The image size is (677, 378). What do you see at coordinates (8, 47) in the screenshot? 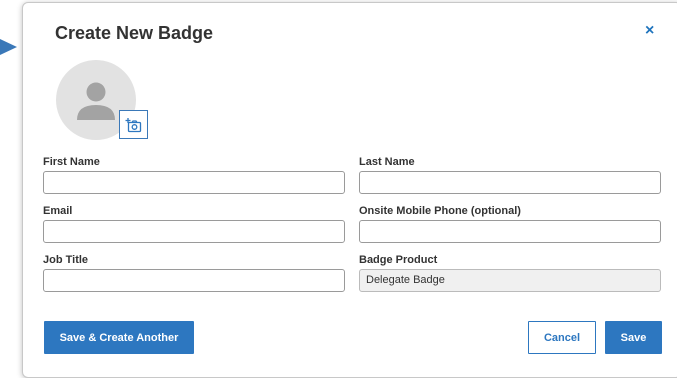
I see `pointer-arrow-icon` at bounding box center [8, 47].